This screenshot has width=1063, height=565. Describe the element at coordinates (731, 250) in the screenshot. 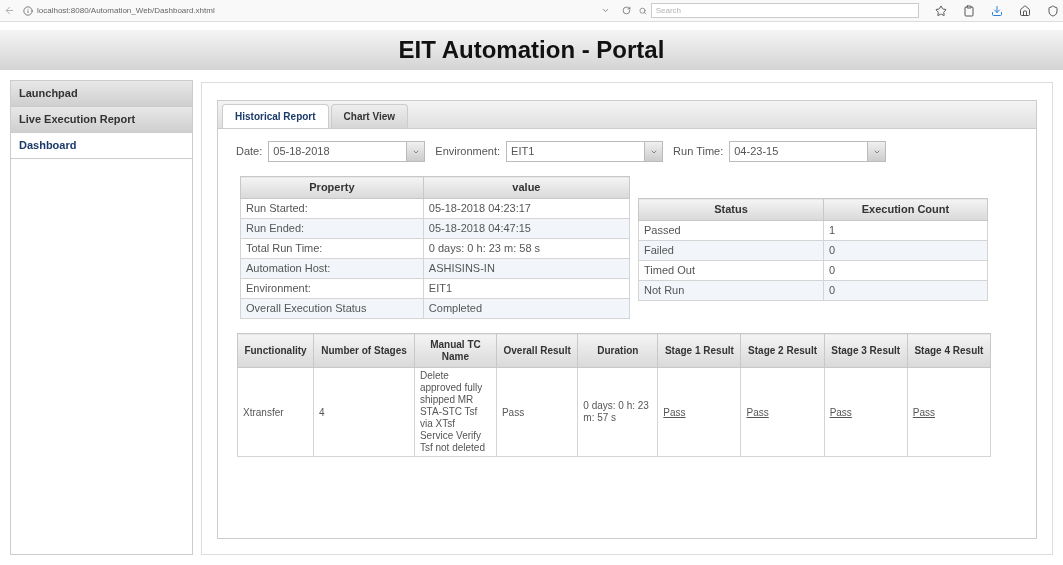

I see `table-cell: Failed` at that location.